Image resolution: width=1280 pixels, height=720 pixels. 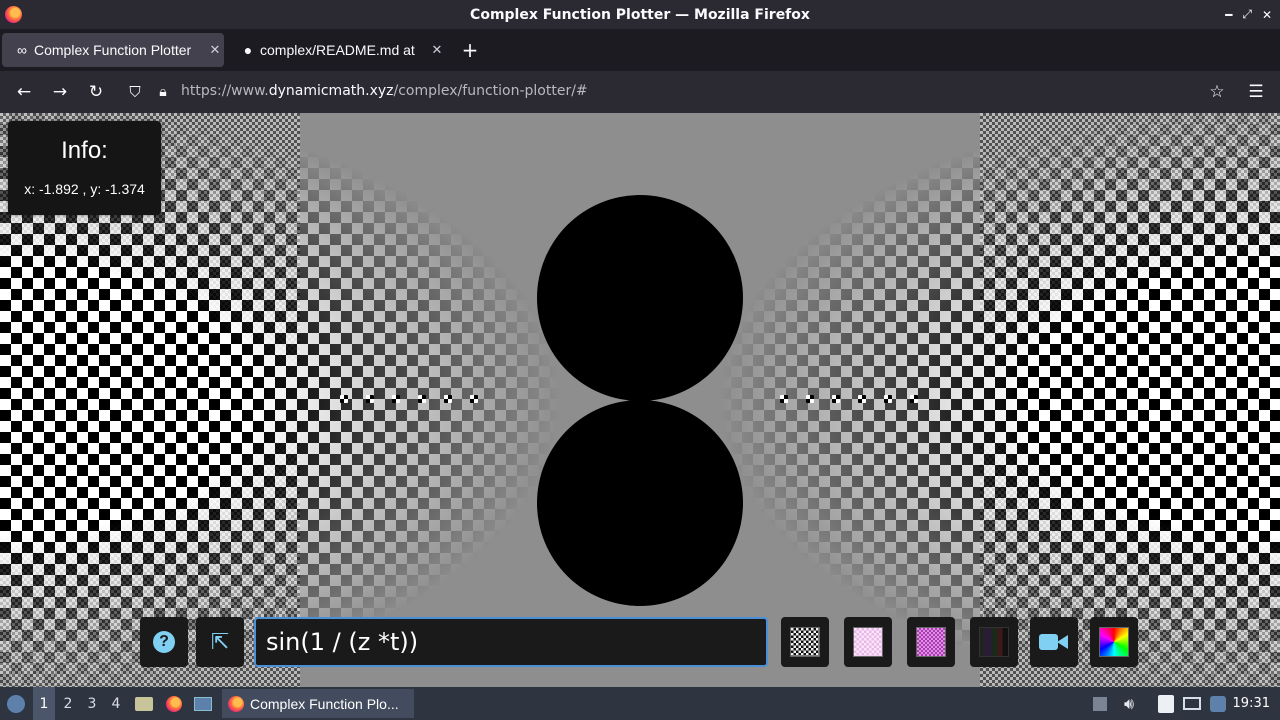 I want to click on new-tab-button: +, so click(x=470, y=50).